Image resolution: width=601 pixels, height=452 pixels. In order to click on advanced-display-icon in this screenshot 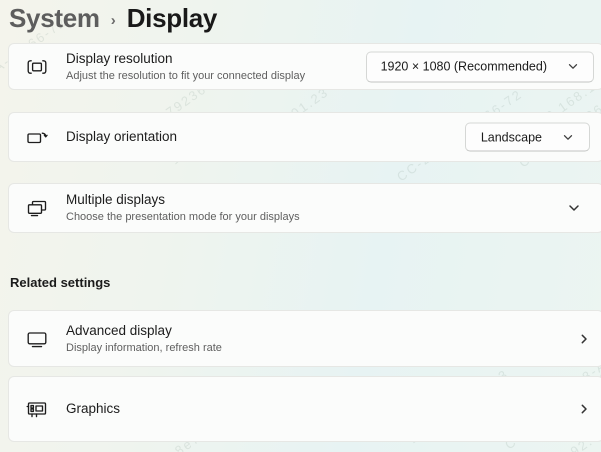, I will do `click(37, 339)`.